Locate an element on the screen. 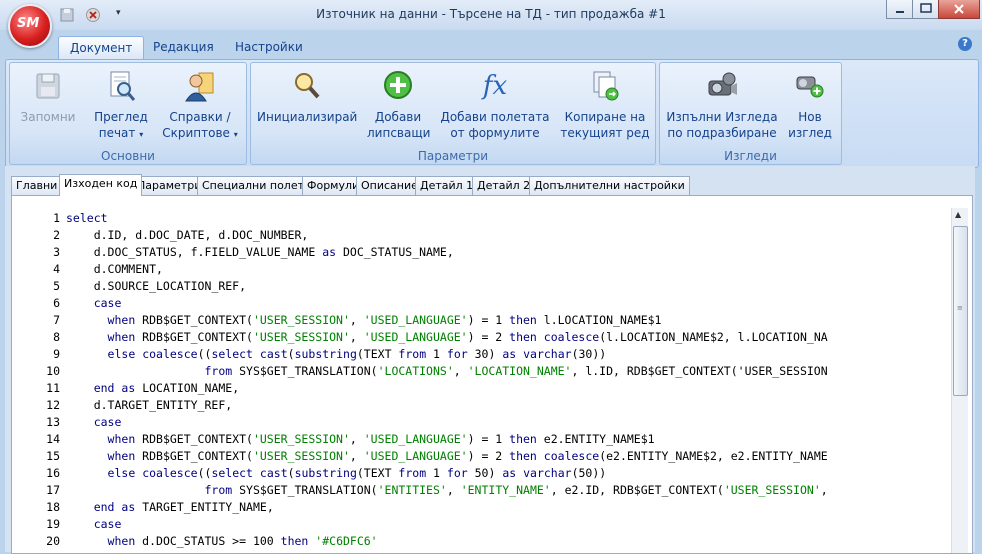  code-line: d.COMMENT, is located at coordinates (114, 269).